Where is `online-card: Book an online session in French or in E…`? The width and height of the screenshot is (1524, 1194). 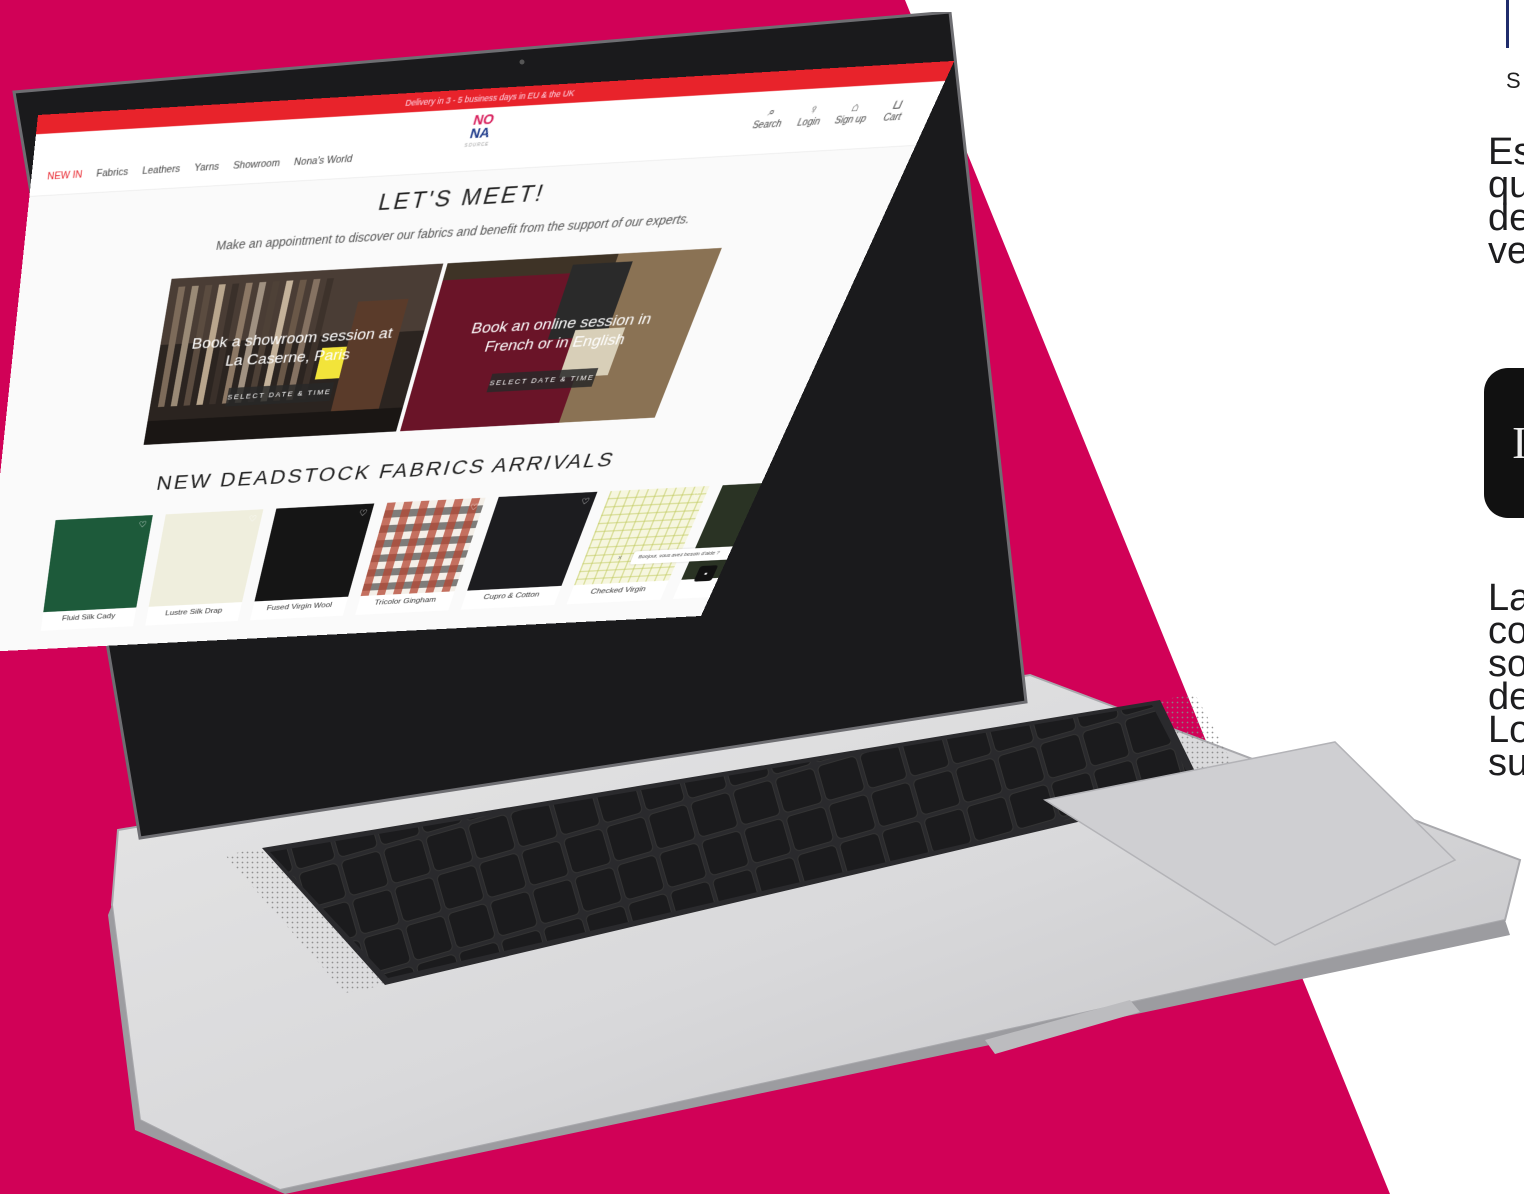 online-card: Book an online session in French or in E… is located at coordinates (561, 339).